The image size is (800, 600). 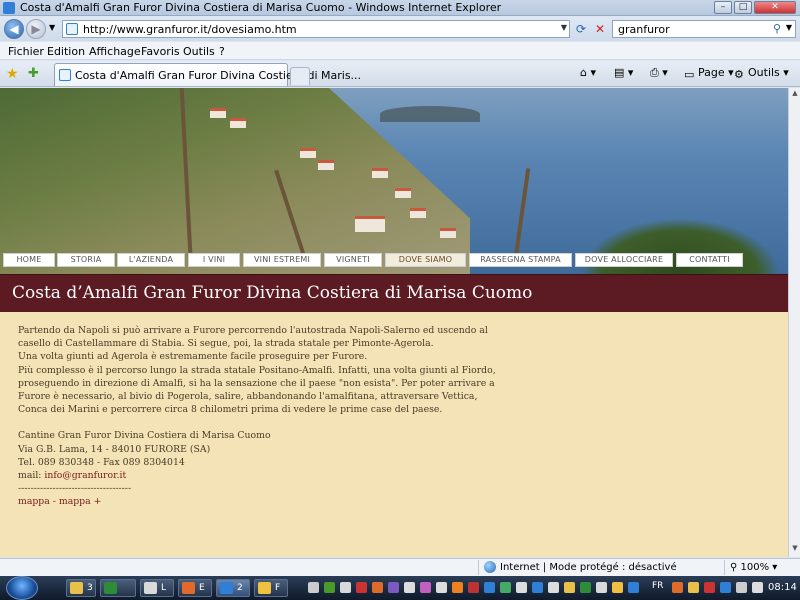 I want to click on email-link: info@granfuror.it, so click(x=85, y=475).